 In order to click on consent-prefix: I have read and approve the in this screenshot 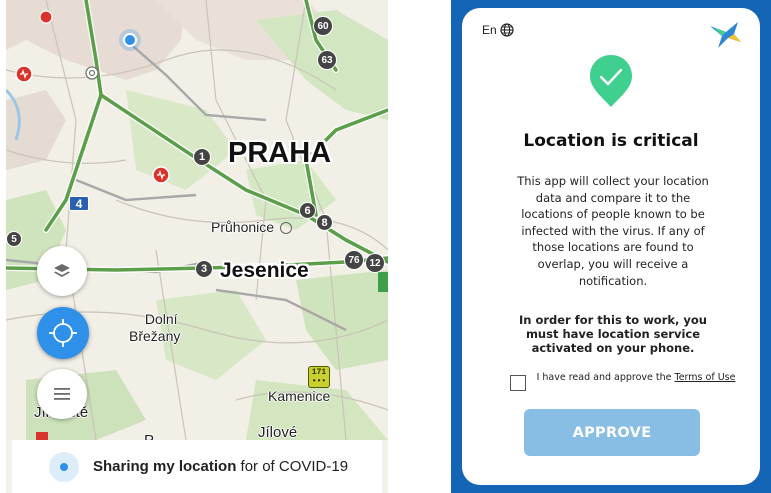, I will do `click(605, 377)`.